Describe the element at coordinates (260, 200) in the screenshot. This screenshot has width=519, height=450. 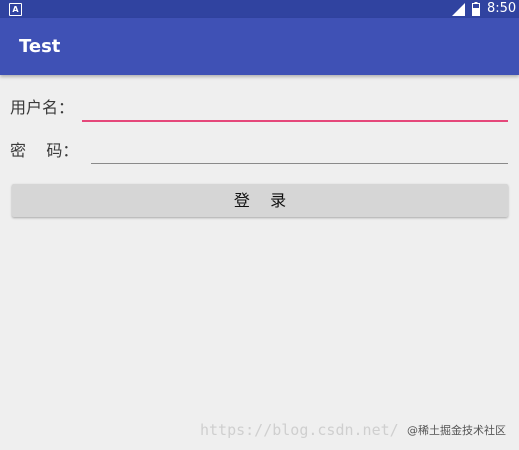
I see `login-button: 登 录` at that location.